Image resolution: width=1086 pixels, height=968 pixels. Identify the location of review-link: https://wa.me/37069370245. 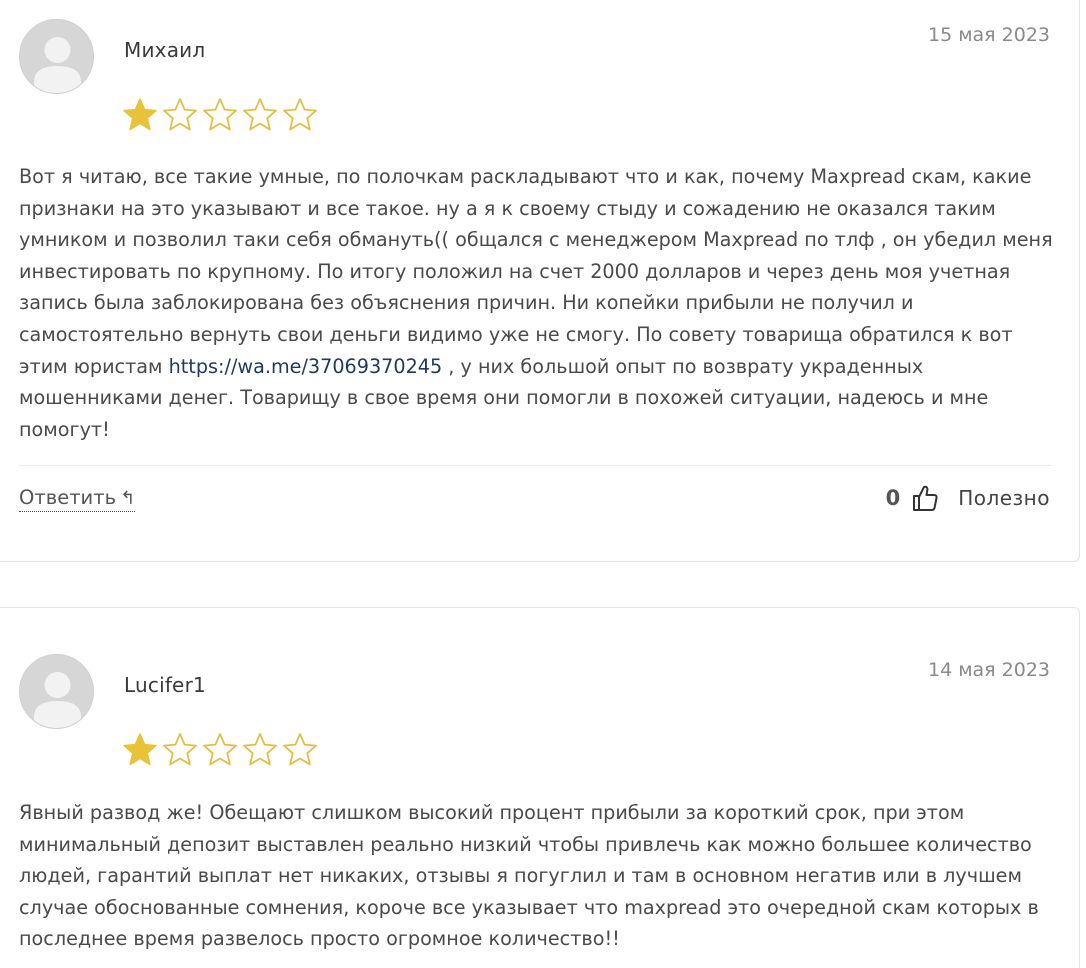
(306, 366).